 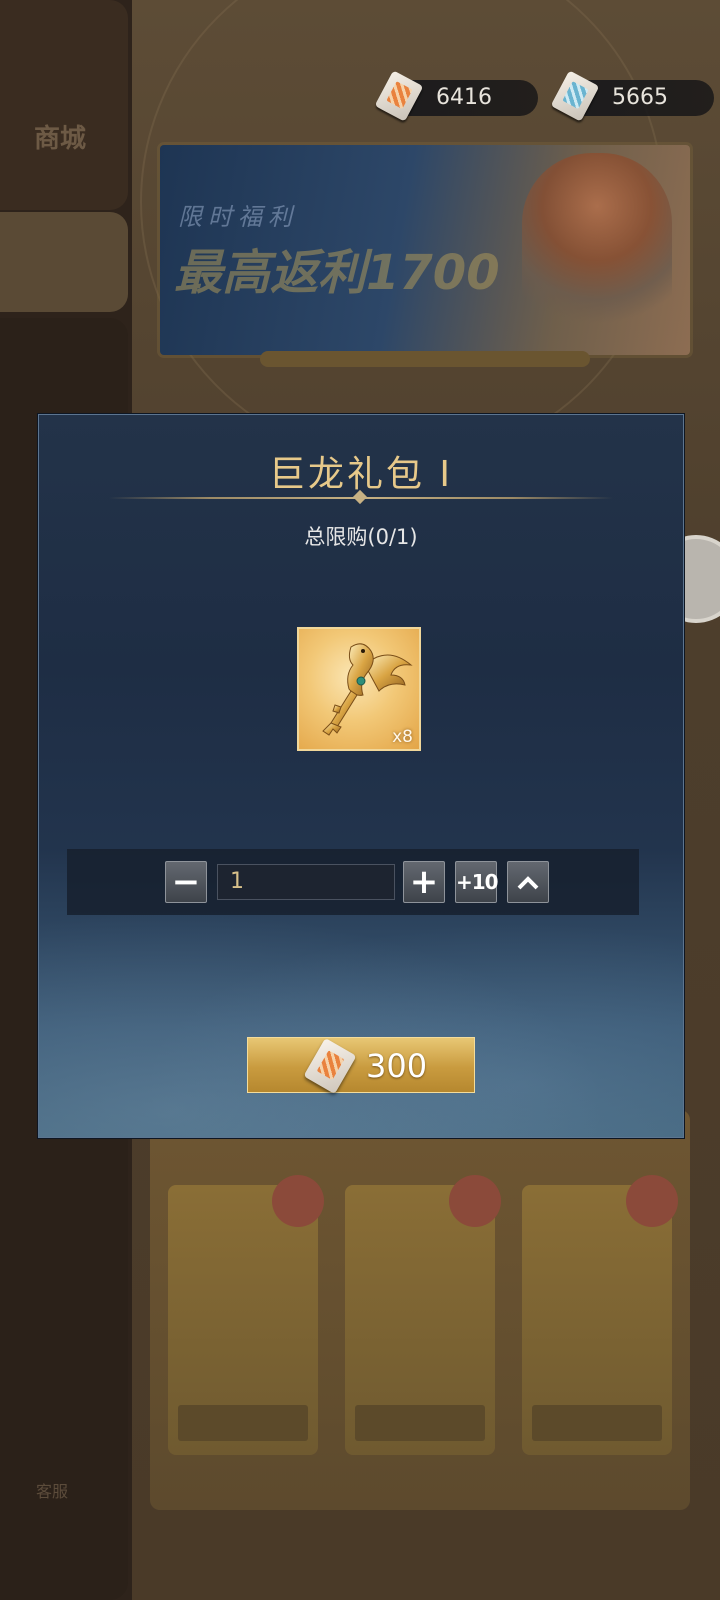 What do you see at coordinates (64, 262) in the screenshot?
I see `sidebar-item-active` at bounding box center [64, 262].